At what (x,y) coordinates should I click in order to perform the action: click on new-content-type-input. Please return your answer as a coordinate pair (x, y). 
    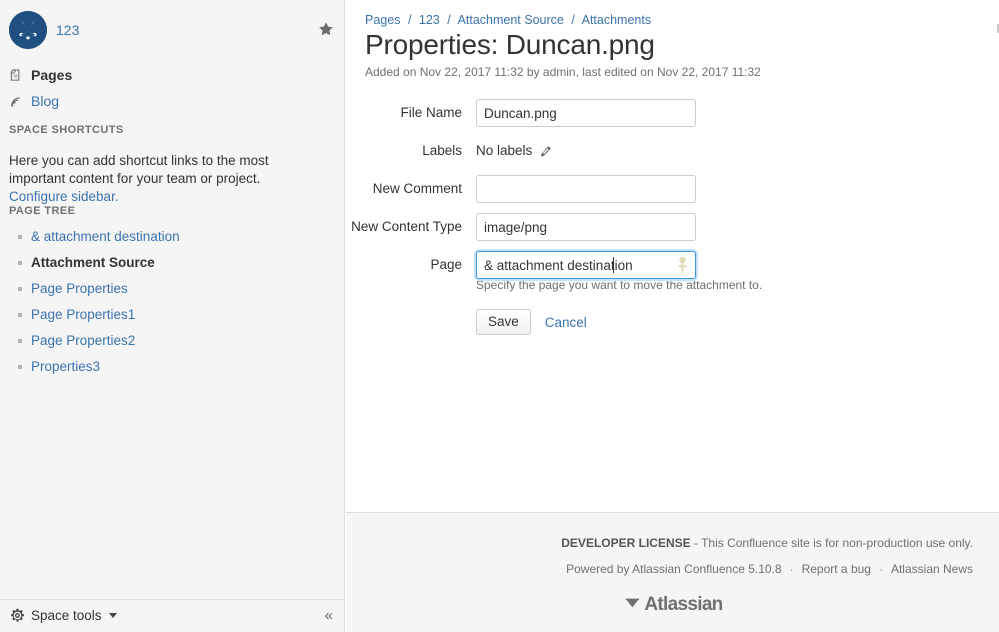
    Looking at the image, I should click on (586, 227).